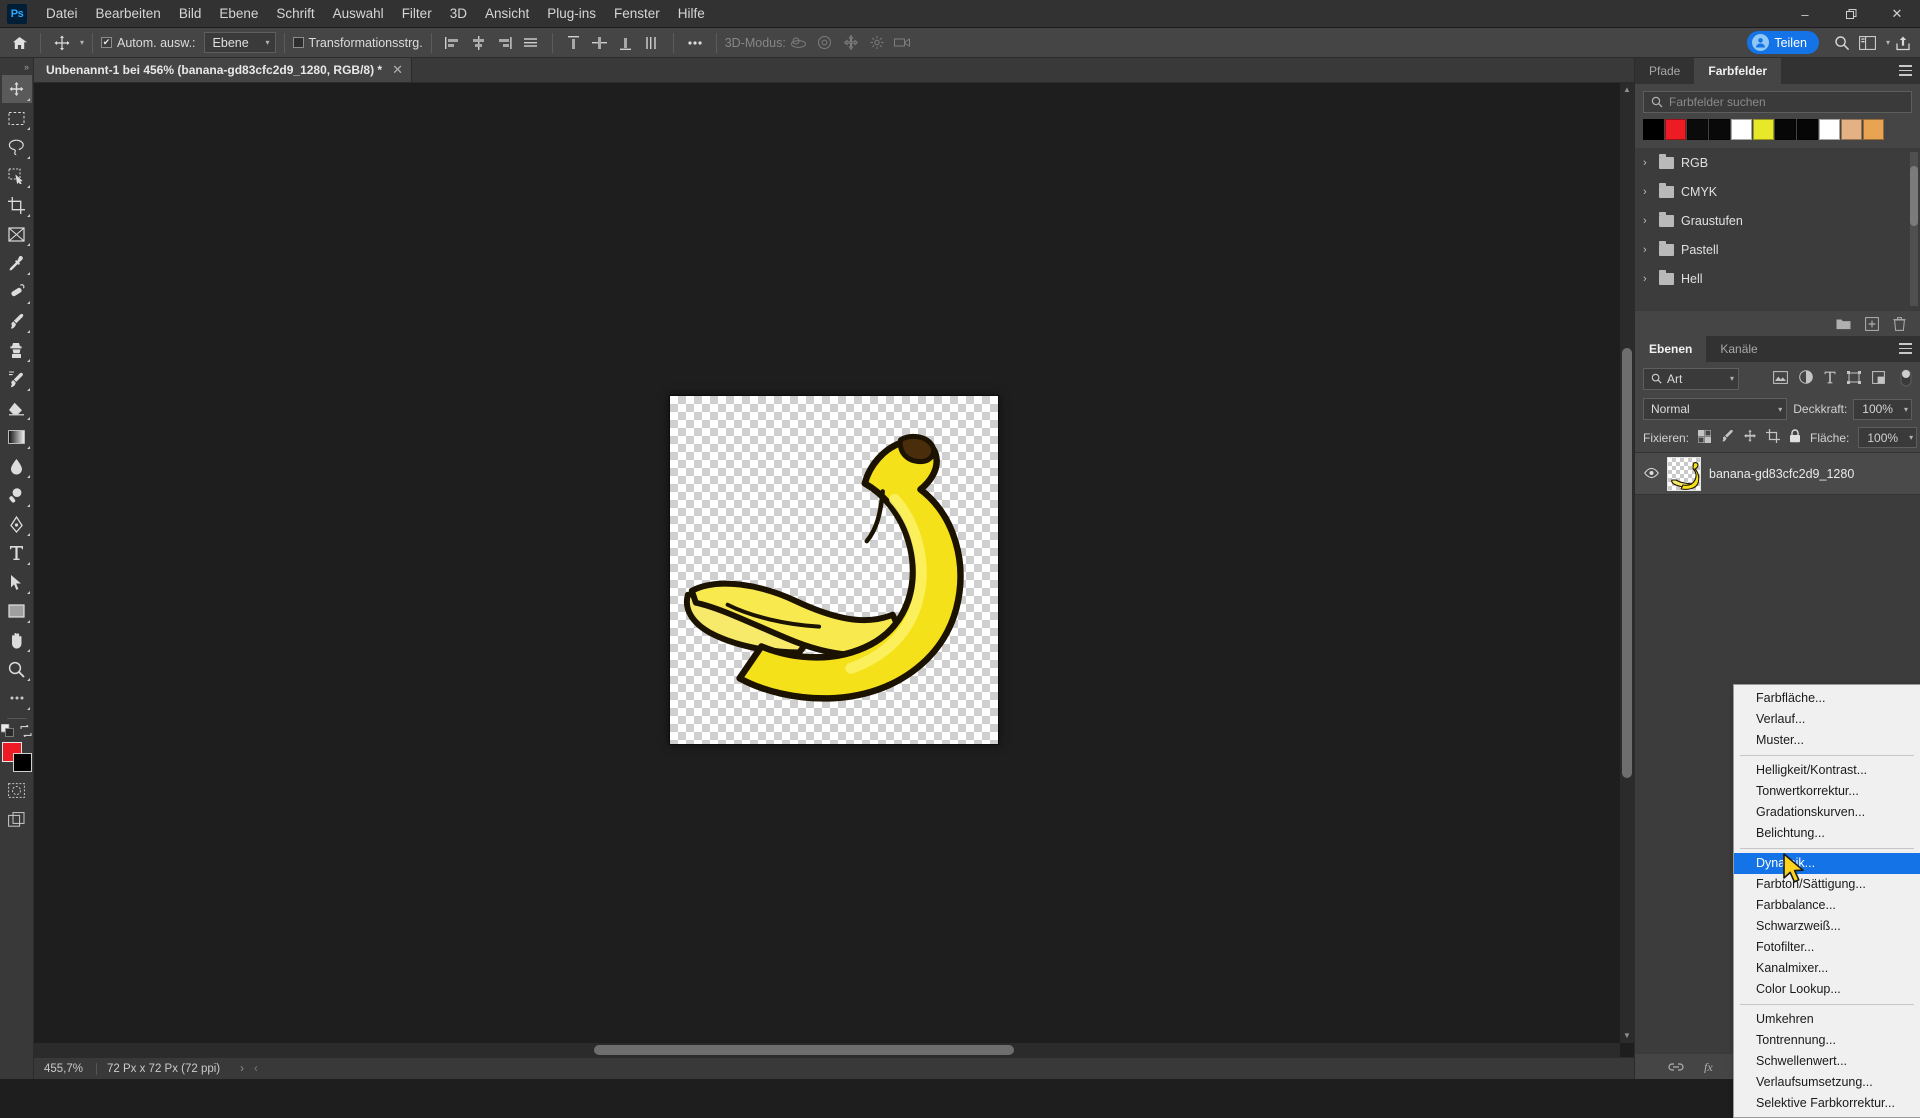 The image size is (1920, 1118). What do you see at coordinates (65, 1068) in the screenshot?
I see `zoom-level: 455,7%` at bounding box center [65, 1068].